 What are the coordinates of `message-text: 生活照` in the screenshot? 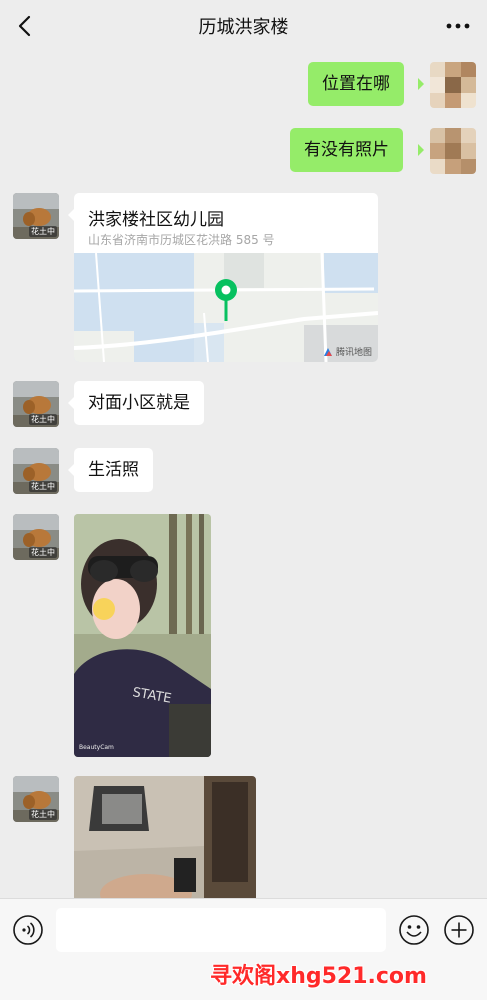 It's located at (113, 470).